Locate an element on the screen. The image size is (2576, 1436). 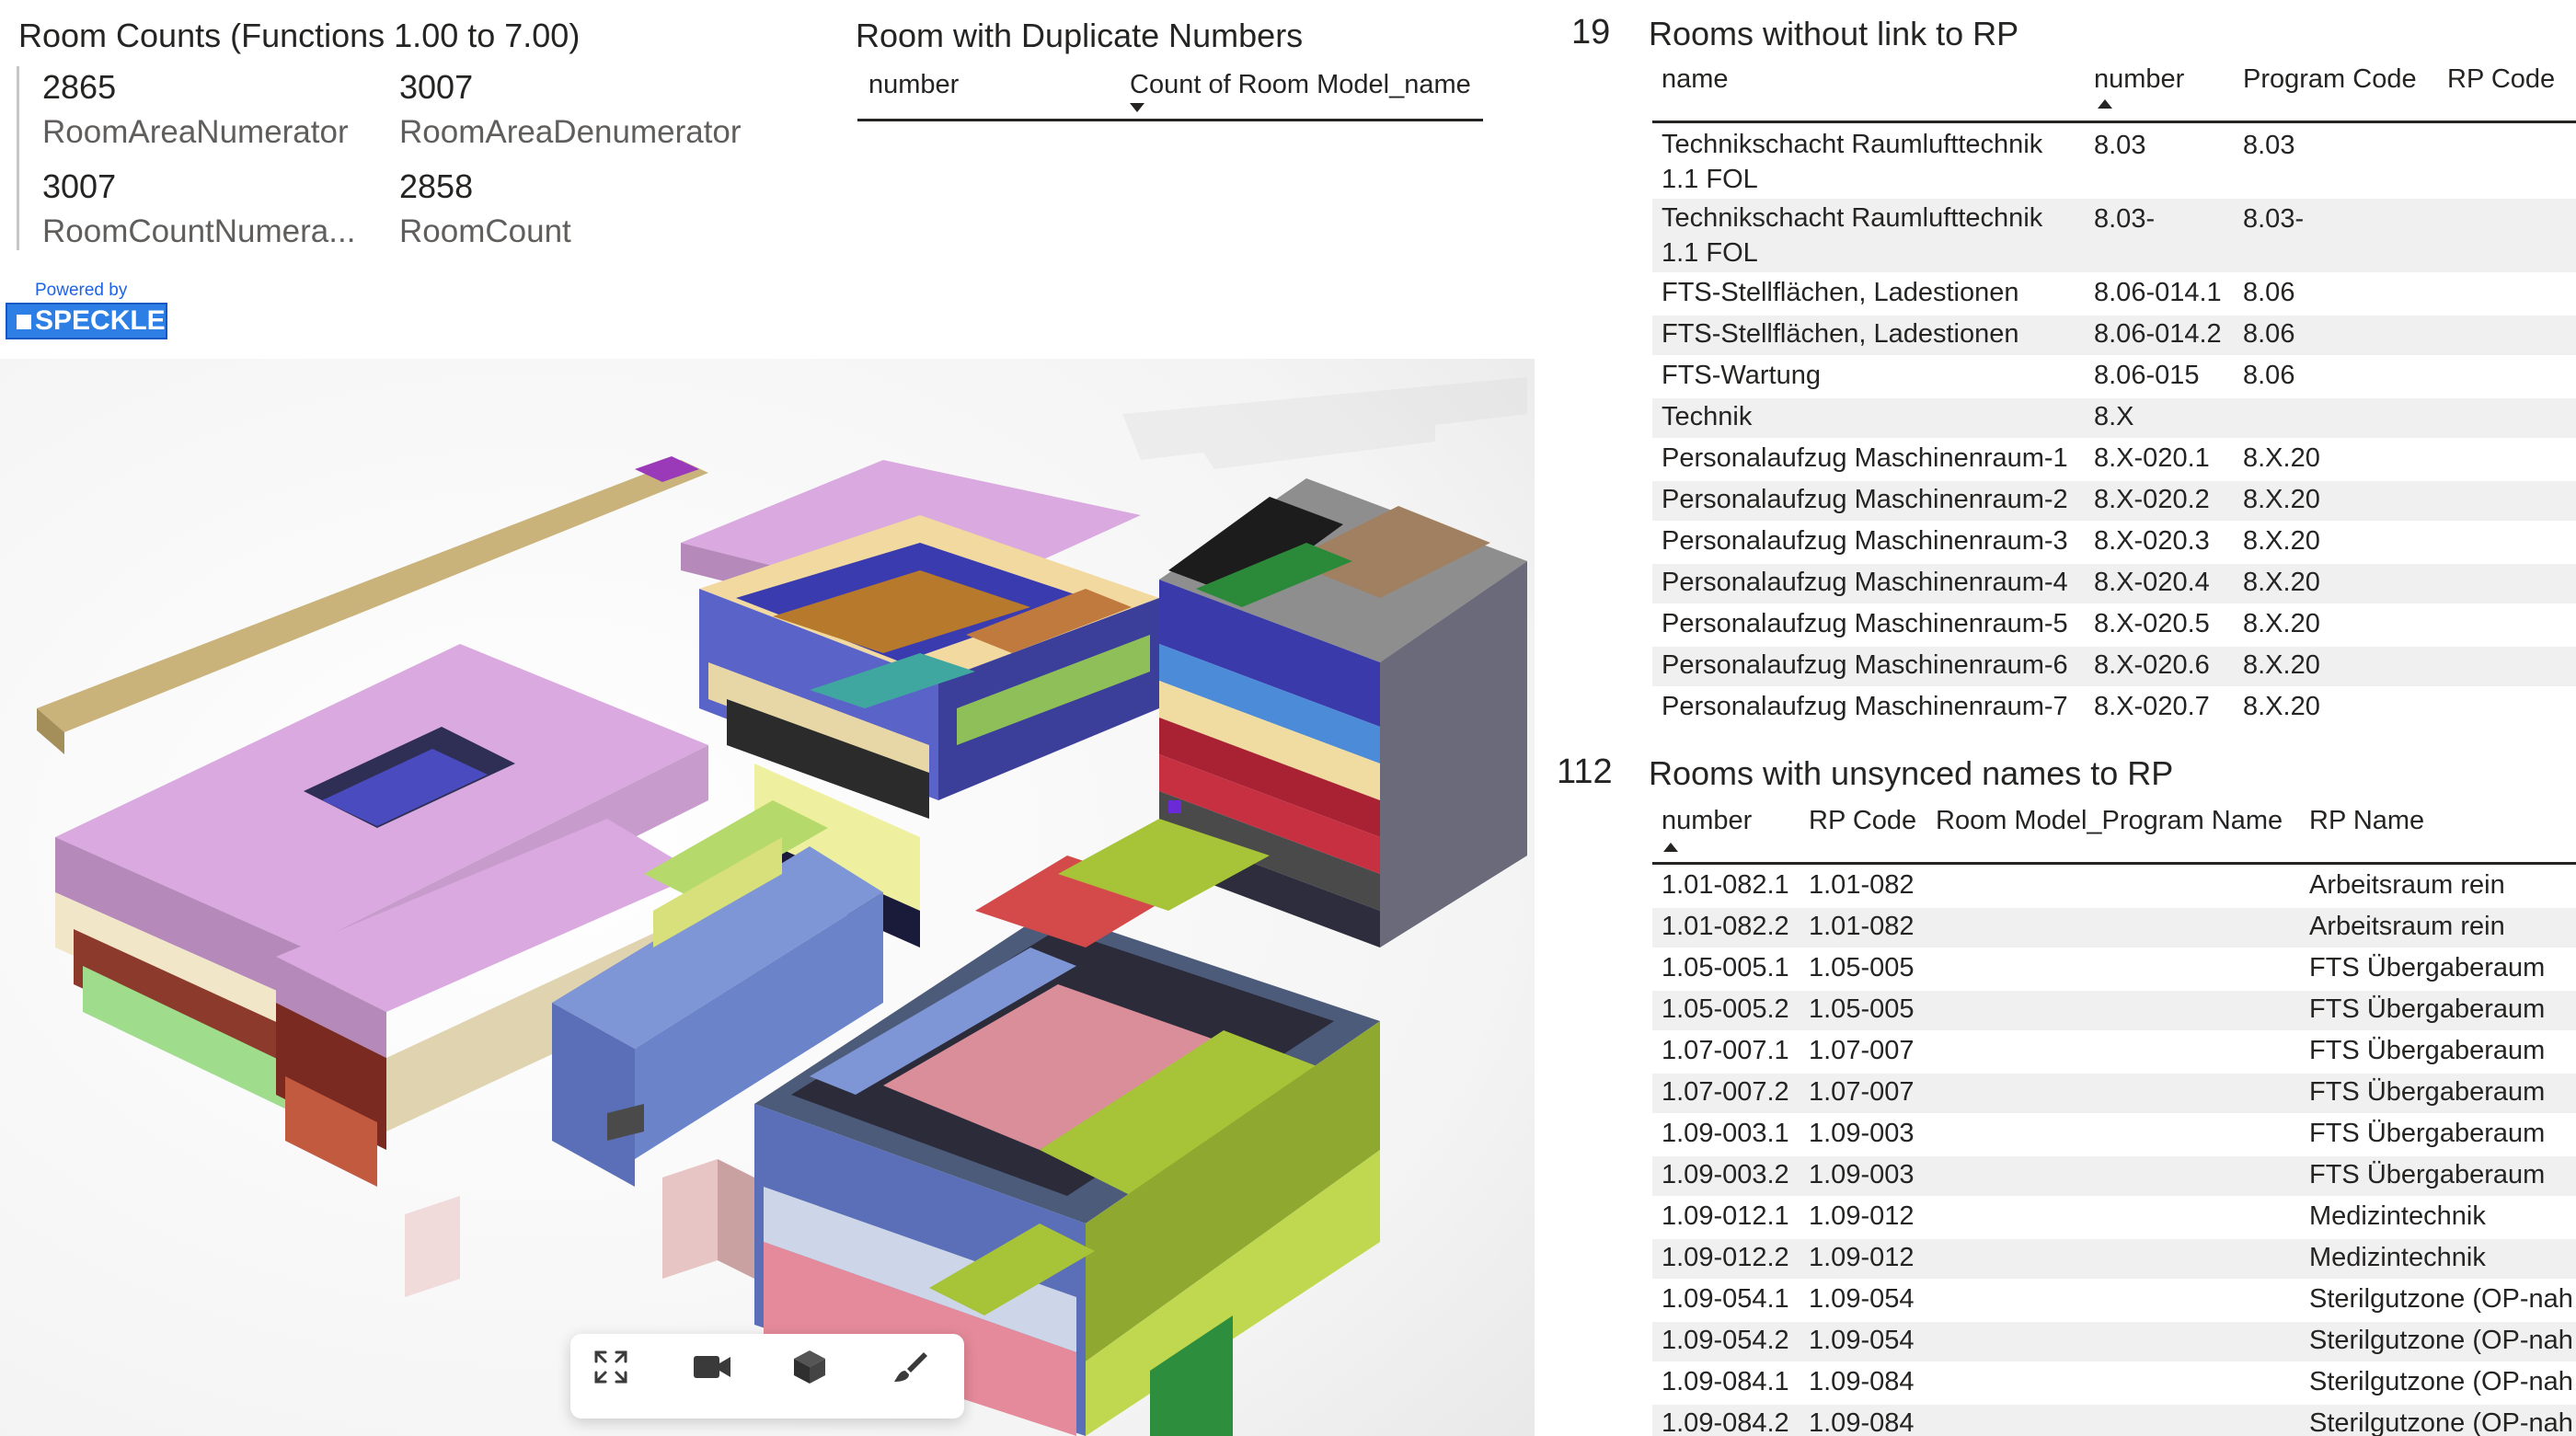
cell-program-code: 8.06 is located at coordinates (2269, 376).